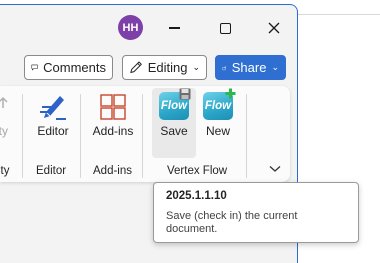 This screenshot has height=263, width=380. I want to click on pencil-icon, so click(136, 67).